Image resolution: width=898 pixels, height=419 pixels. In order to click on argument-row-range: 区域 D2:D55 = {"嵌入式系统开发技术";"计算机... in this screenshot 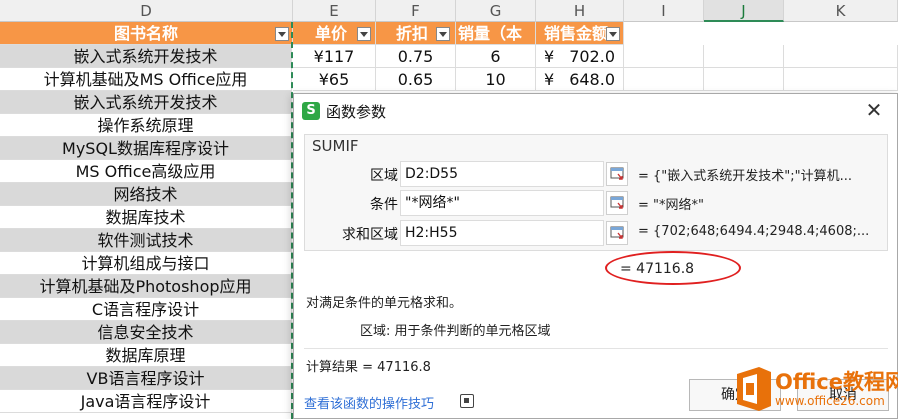, I will do `click(596, 175)`.